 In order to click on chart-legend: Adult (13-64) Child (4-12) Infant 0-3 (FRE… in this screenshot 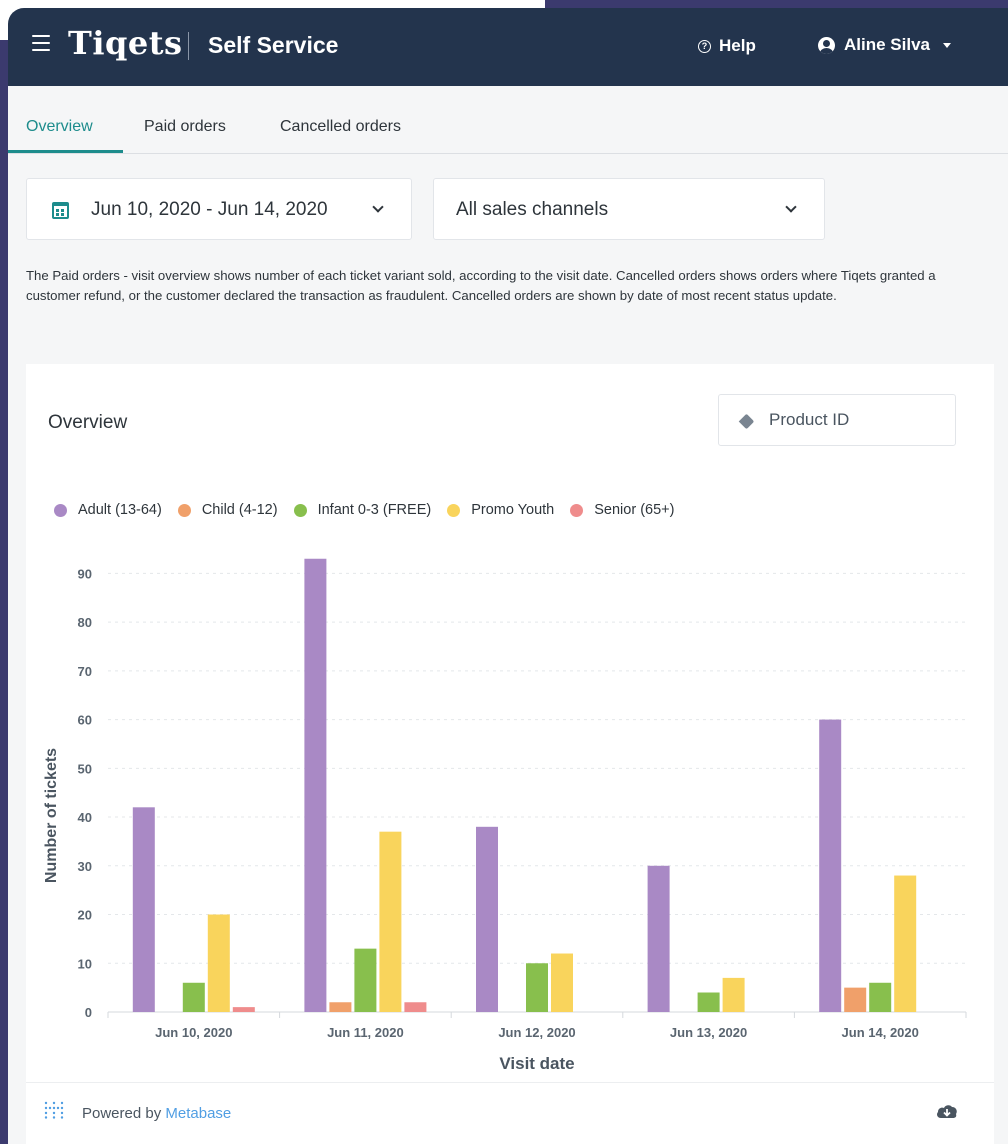, I will do `click(372, 510)`.